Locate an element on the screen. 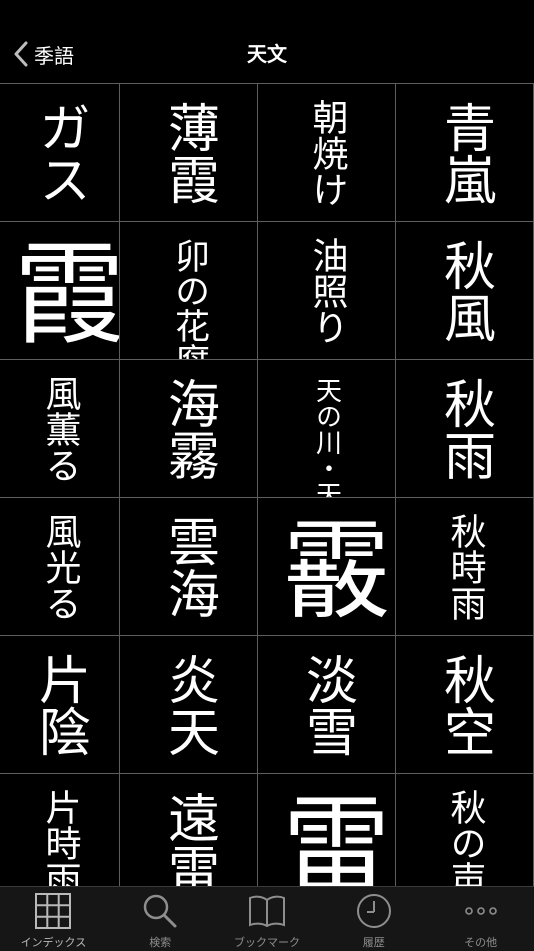 This screenshot has width=534, height=951. kigo-cell: 秋雨 is located at coordinates (464, 428).